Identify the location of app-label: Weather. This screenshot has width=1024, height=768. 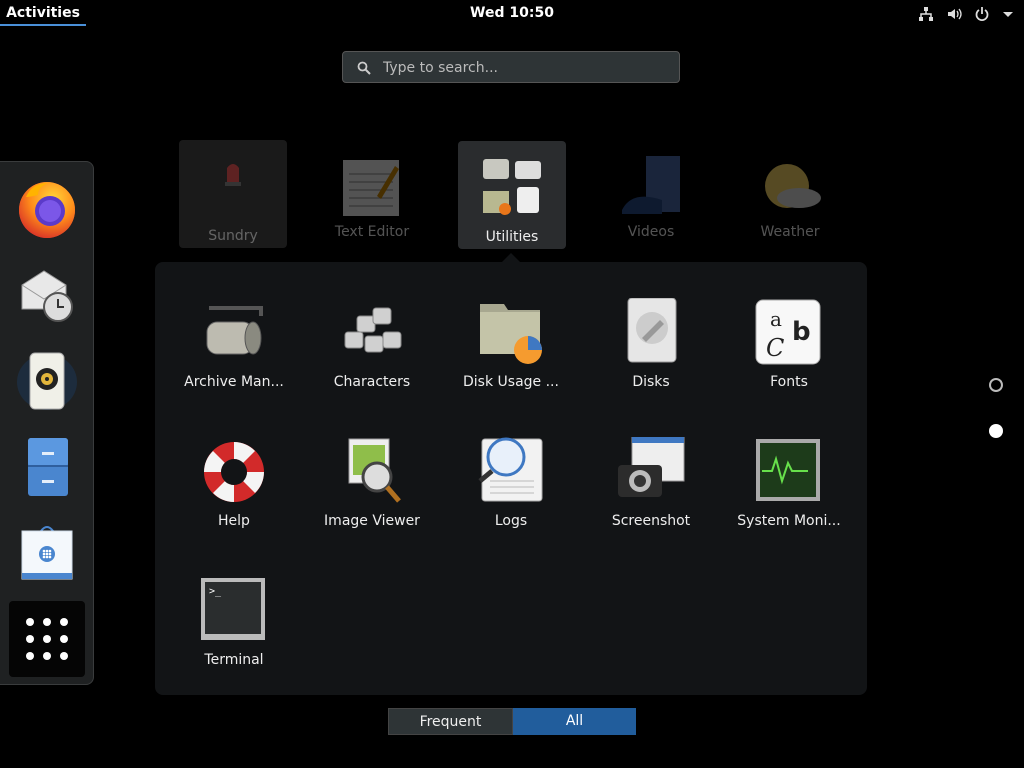
(790, 232).